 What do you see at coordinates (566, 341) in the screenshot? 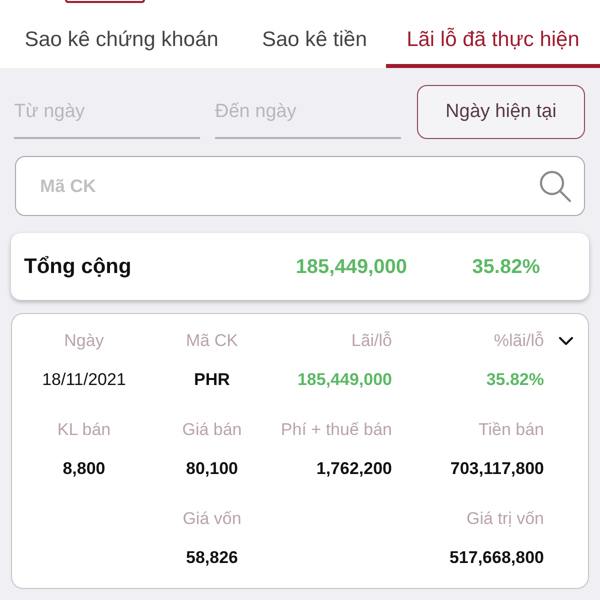
I see `chevron-down-icon` at bounding box center [566, 341].